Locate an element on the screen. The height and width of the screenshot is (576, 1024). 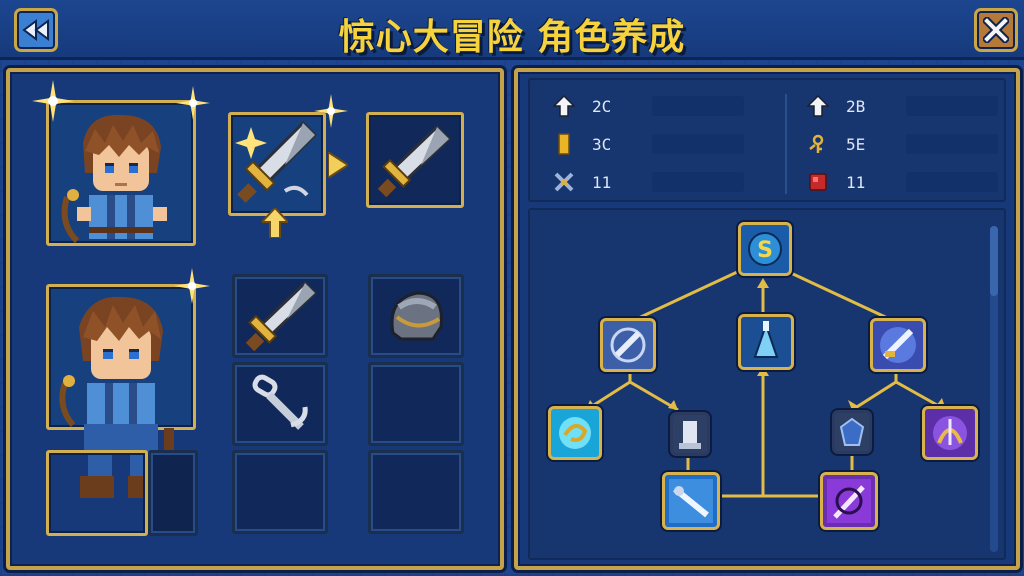
skill-node-lance is located at coordinates (691, 501).